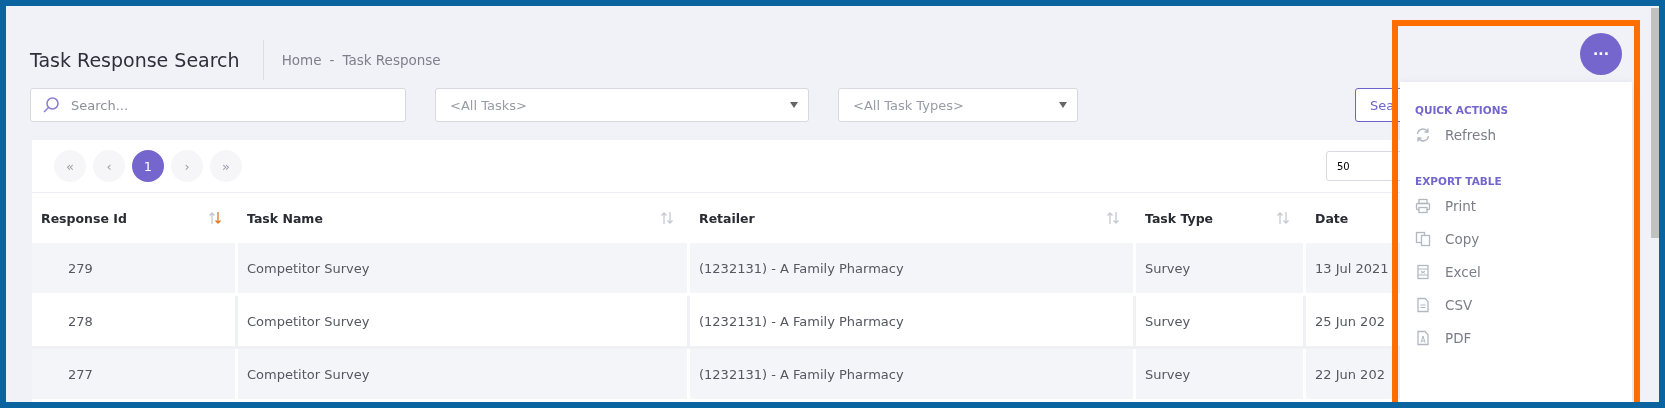 This screenshot has height=408, width=1665. What do you see at coordinates (1459, 181) in the screenshot?
I see `menu-section-title: EXPORT TABLE` at bounding box center [1459, 181].